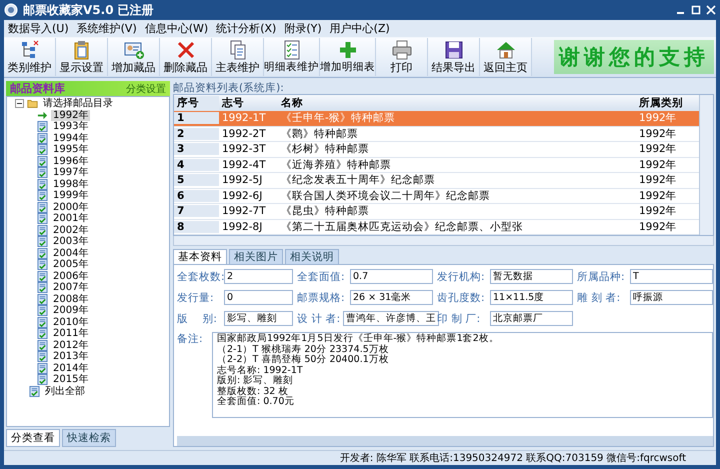  I want to click on toolbar-button: 增加明细表, so click(348, 57).